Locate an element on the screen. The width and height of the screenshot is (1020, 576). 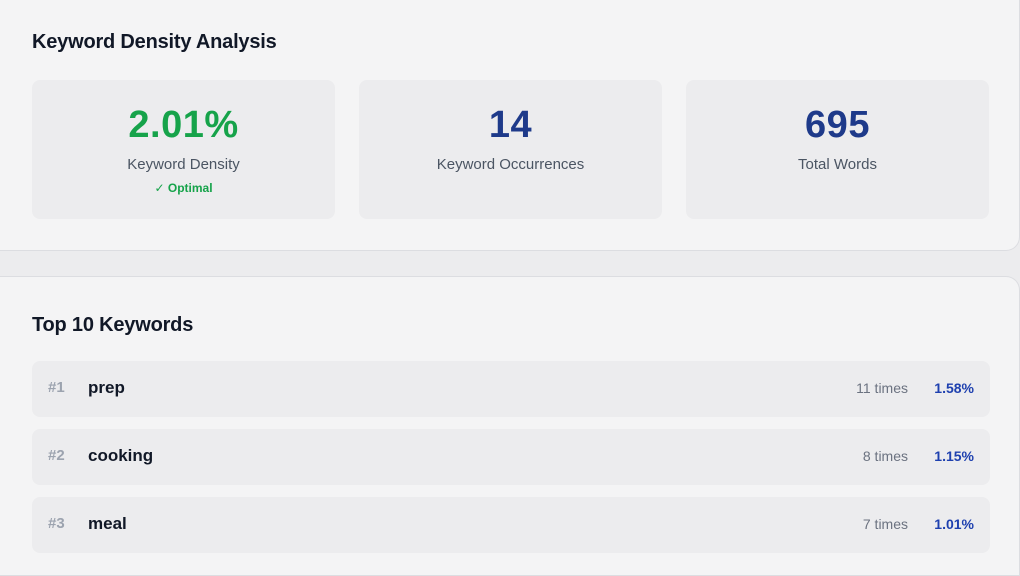
keyword-percent: 1.58% is located at coordinates (954, 388).